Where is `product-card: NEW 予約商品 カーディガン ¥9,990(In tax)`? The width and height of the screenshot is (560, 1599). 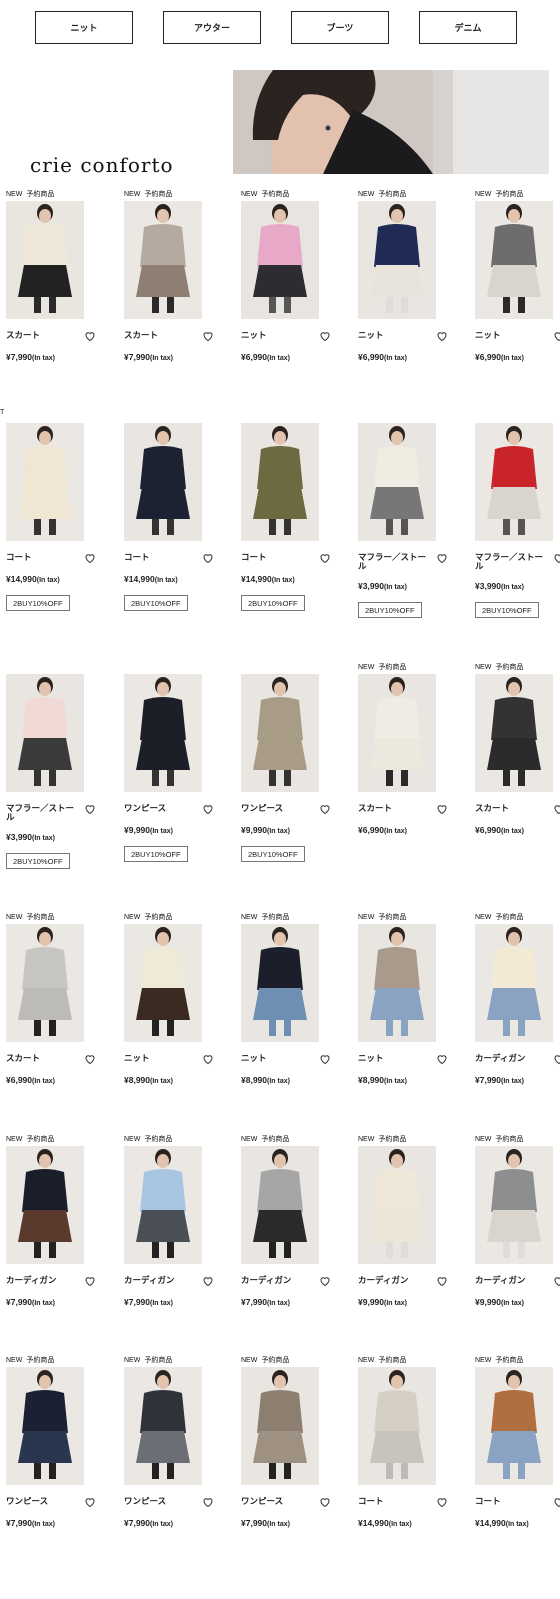
product-card: NEW 予約商品 カーディガン ¥9,990(In tax) is located at coordinates (413, 1234).